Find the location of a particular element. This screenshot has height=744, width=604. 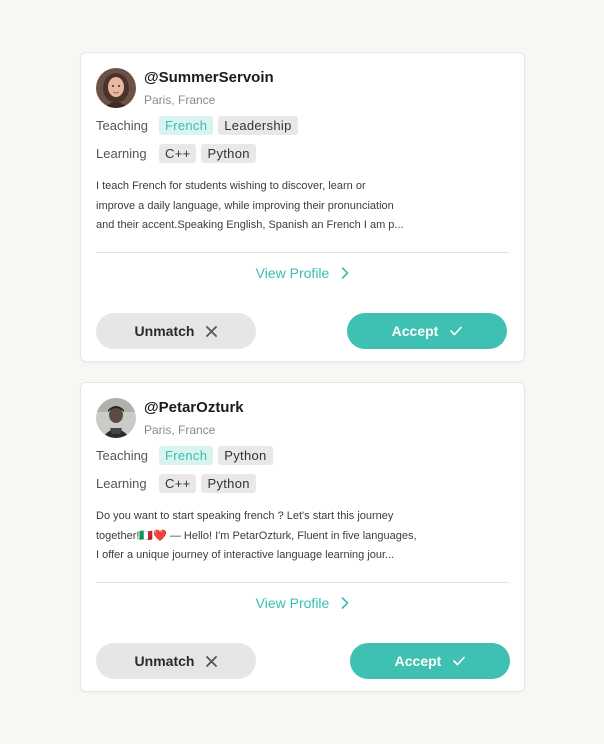

teaching-tag: Python is located at coordinates (245, 455).